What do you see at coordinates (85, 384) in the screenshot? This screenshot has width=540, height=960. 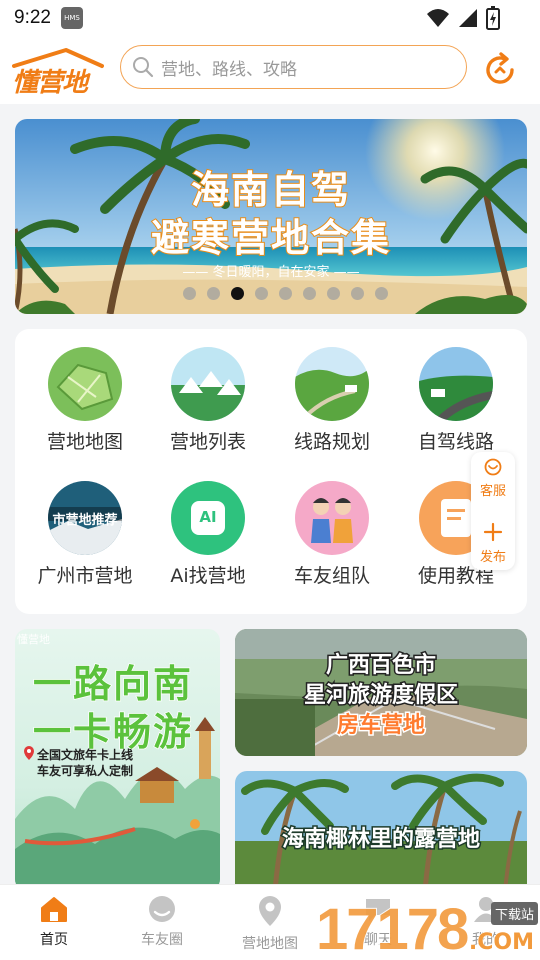 I see `camp-map-thumbnail` at bounding box center [85, 384].